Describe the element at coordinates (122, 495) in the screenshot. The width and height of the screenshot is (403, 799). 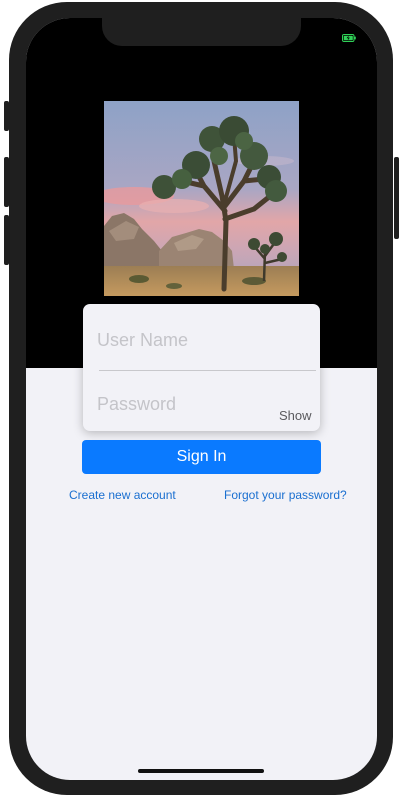
I see `create-account-link: Create new account` at that location.